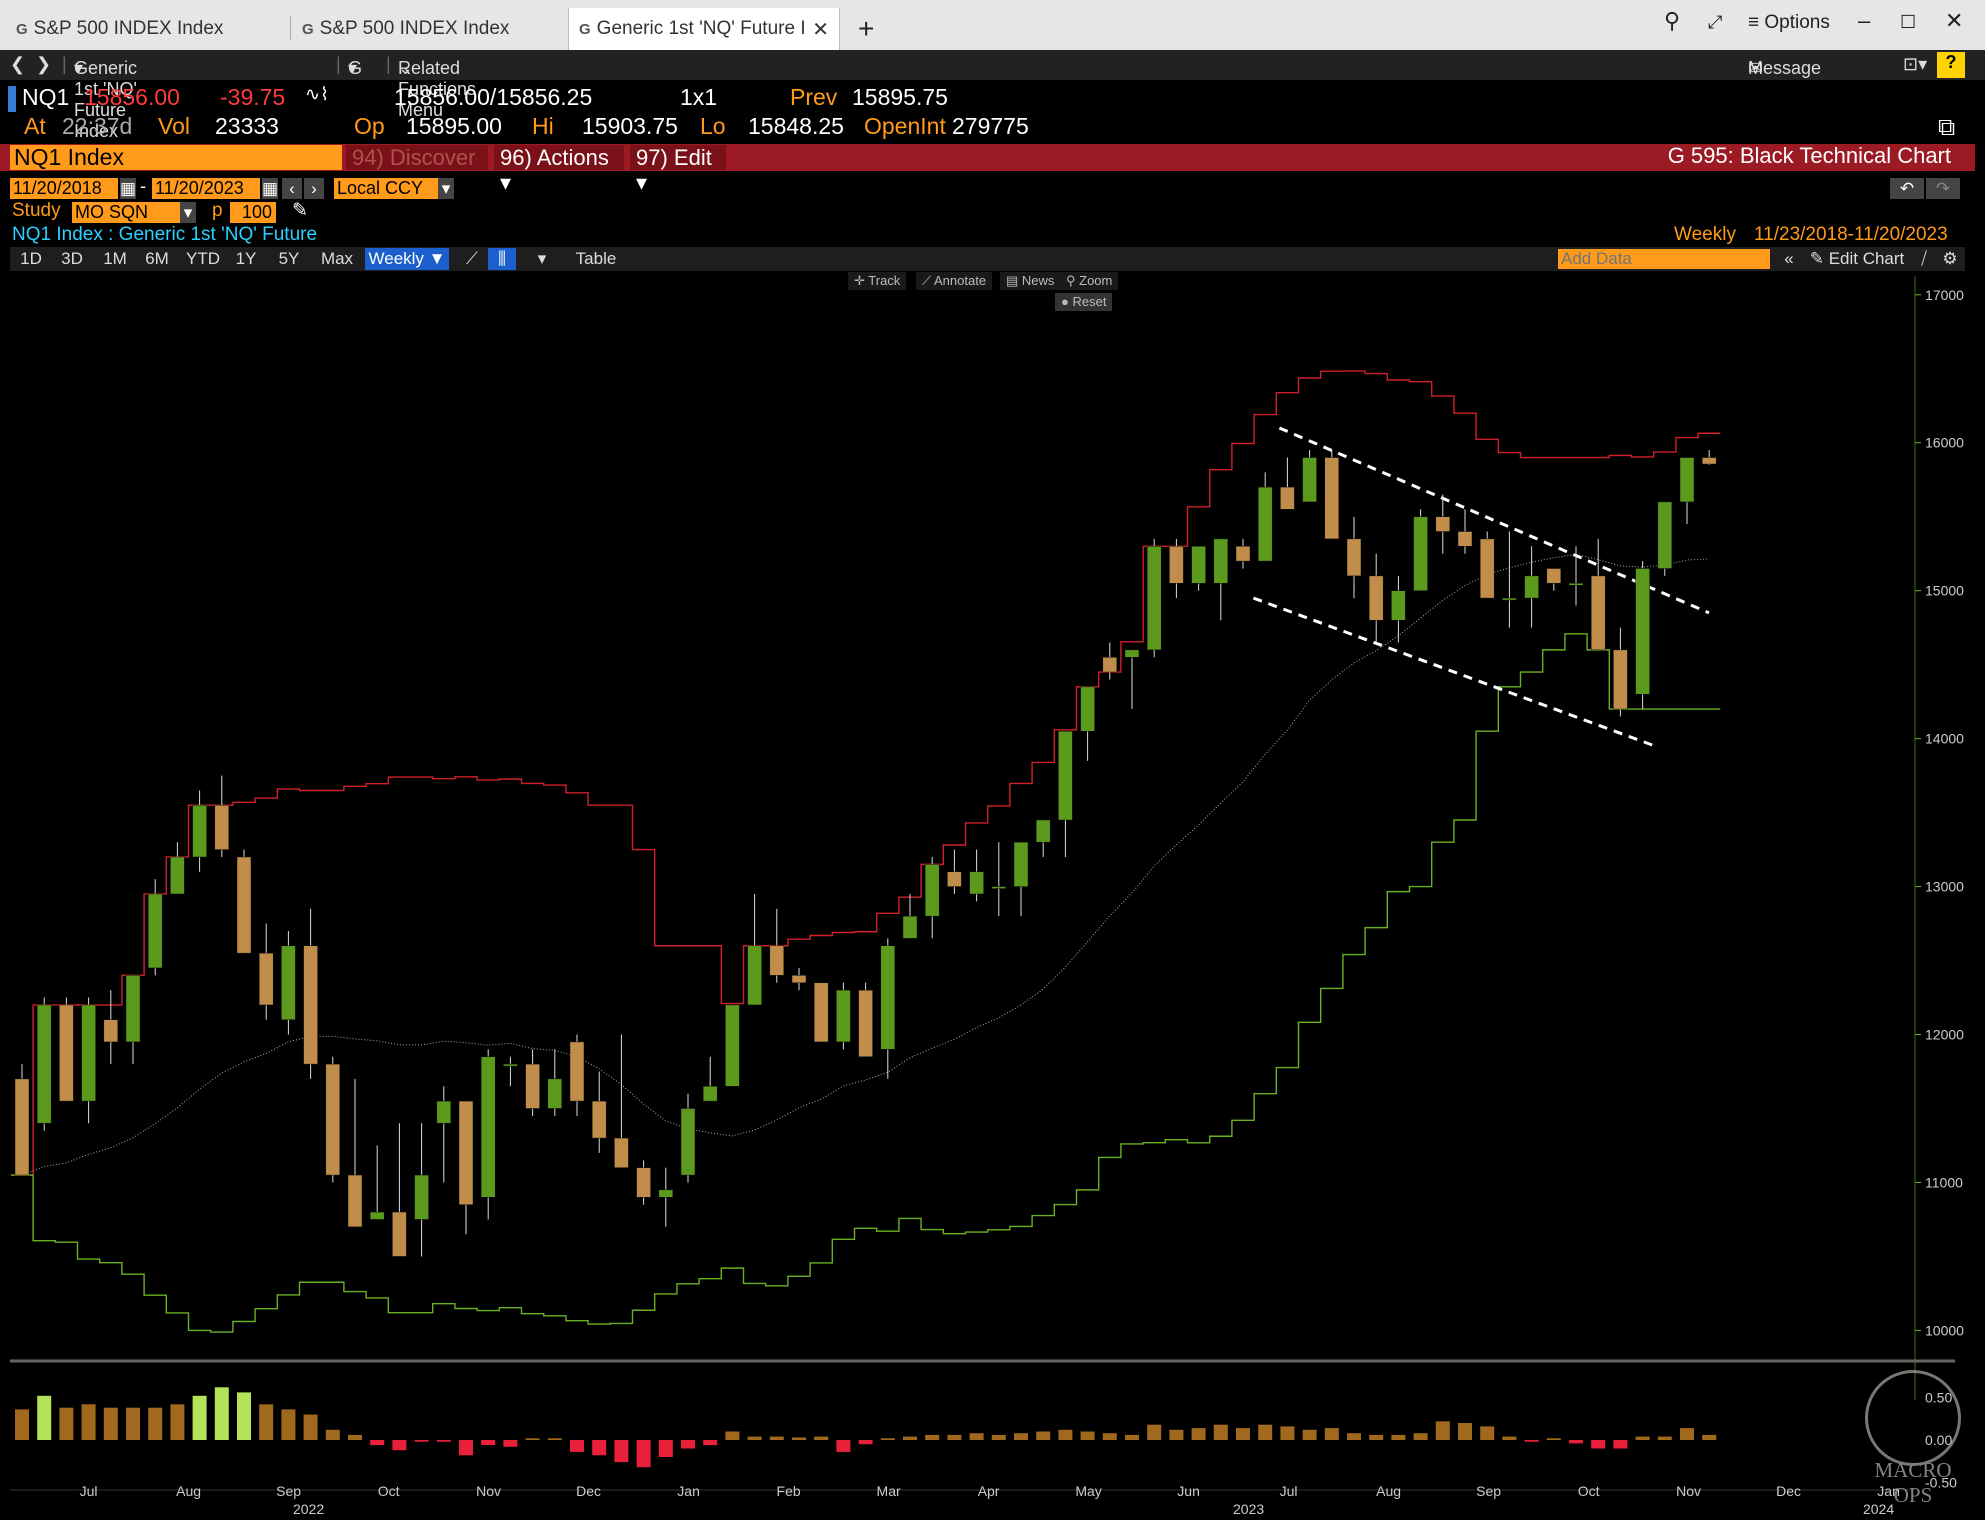  Describe the element at coordinates (1088, 1491) in the screenshot. I see `x-month-label: May` at that location.